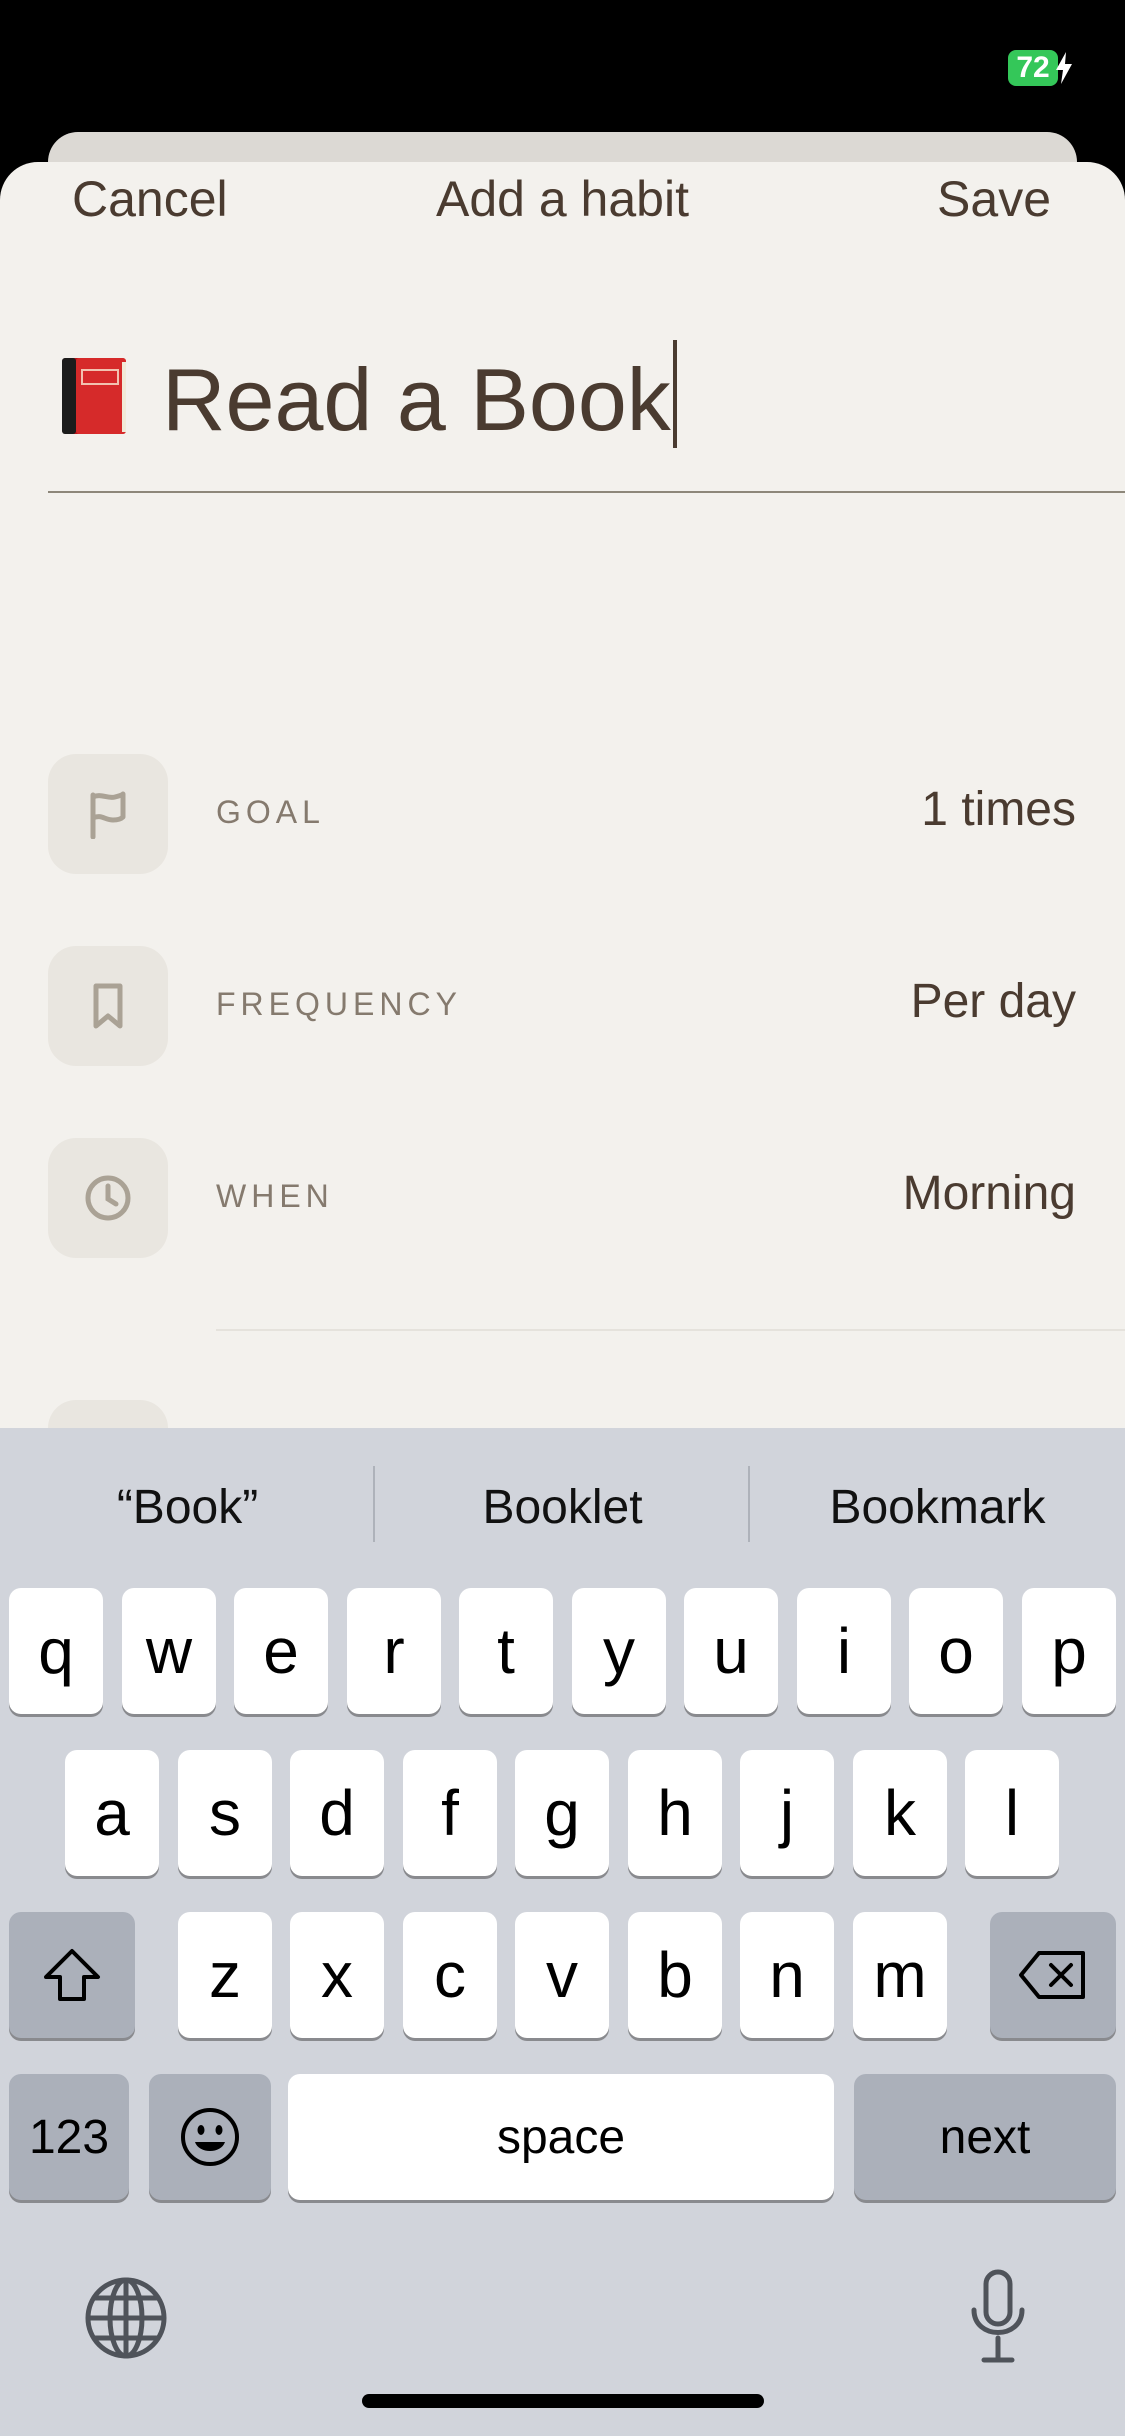 The width and height of the screenshot is (1125, 2436). I want to click on key-b: b, so click(675, 1975).